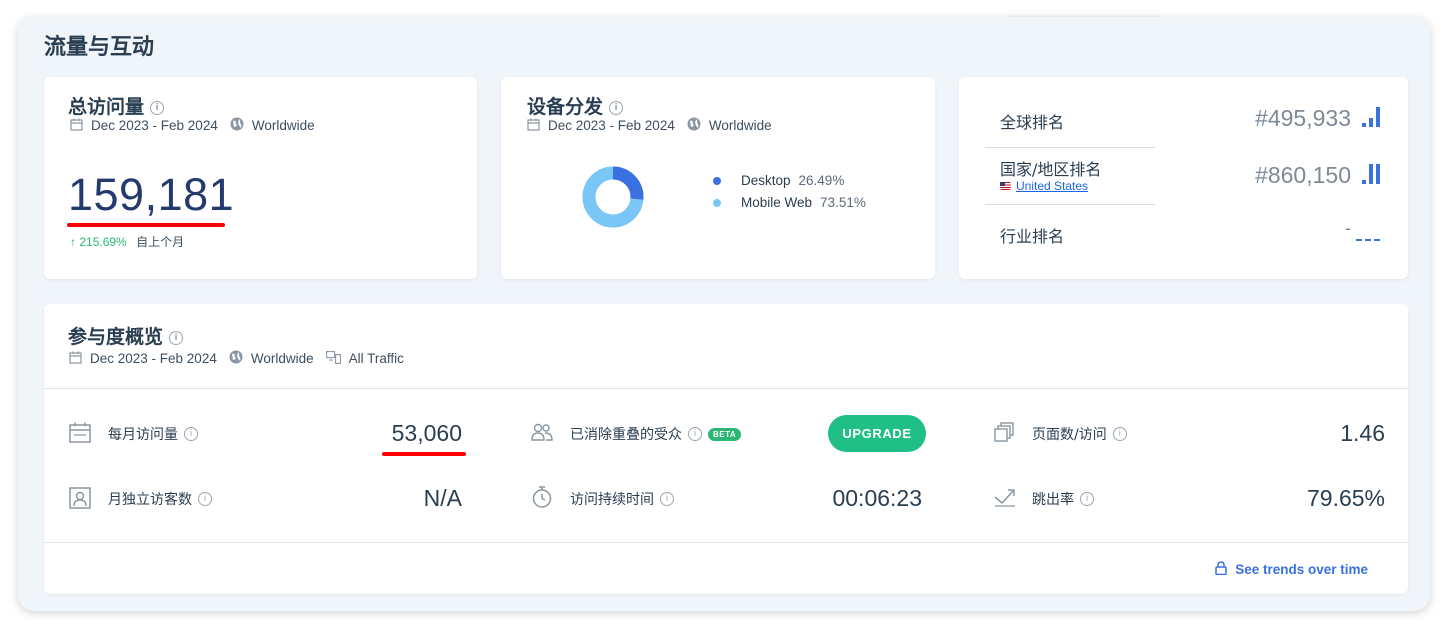 The height and width of the screenshot is (628, 1448). I want to click on change-label: 自上个月, so click(160, 242).